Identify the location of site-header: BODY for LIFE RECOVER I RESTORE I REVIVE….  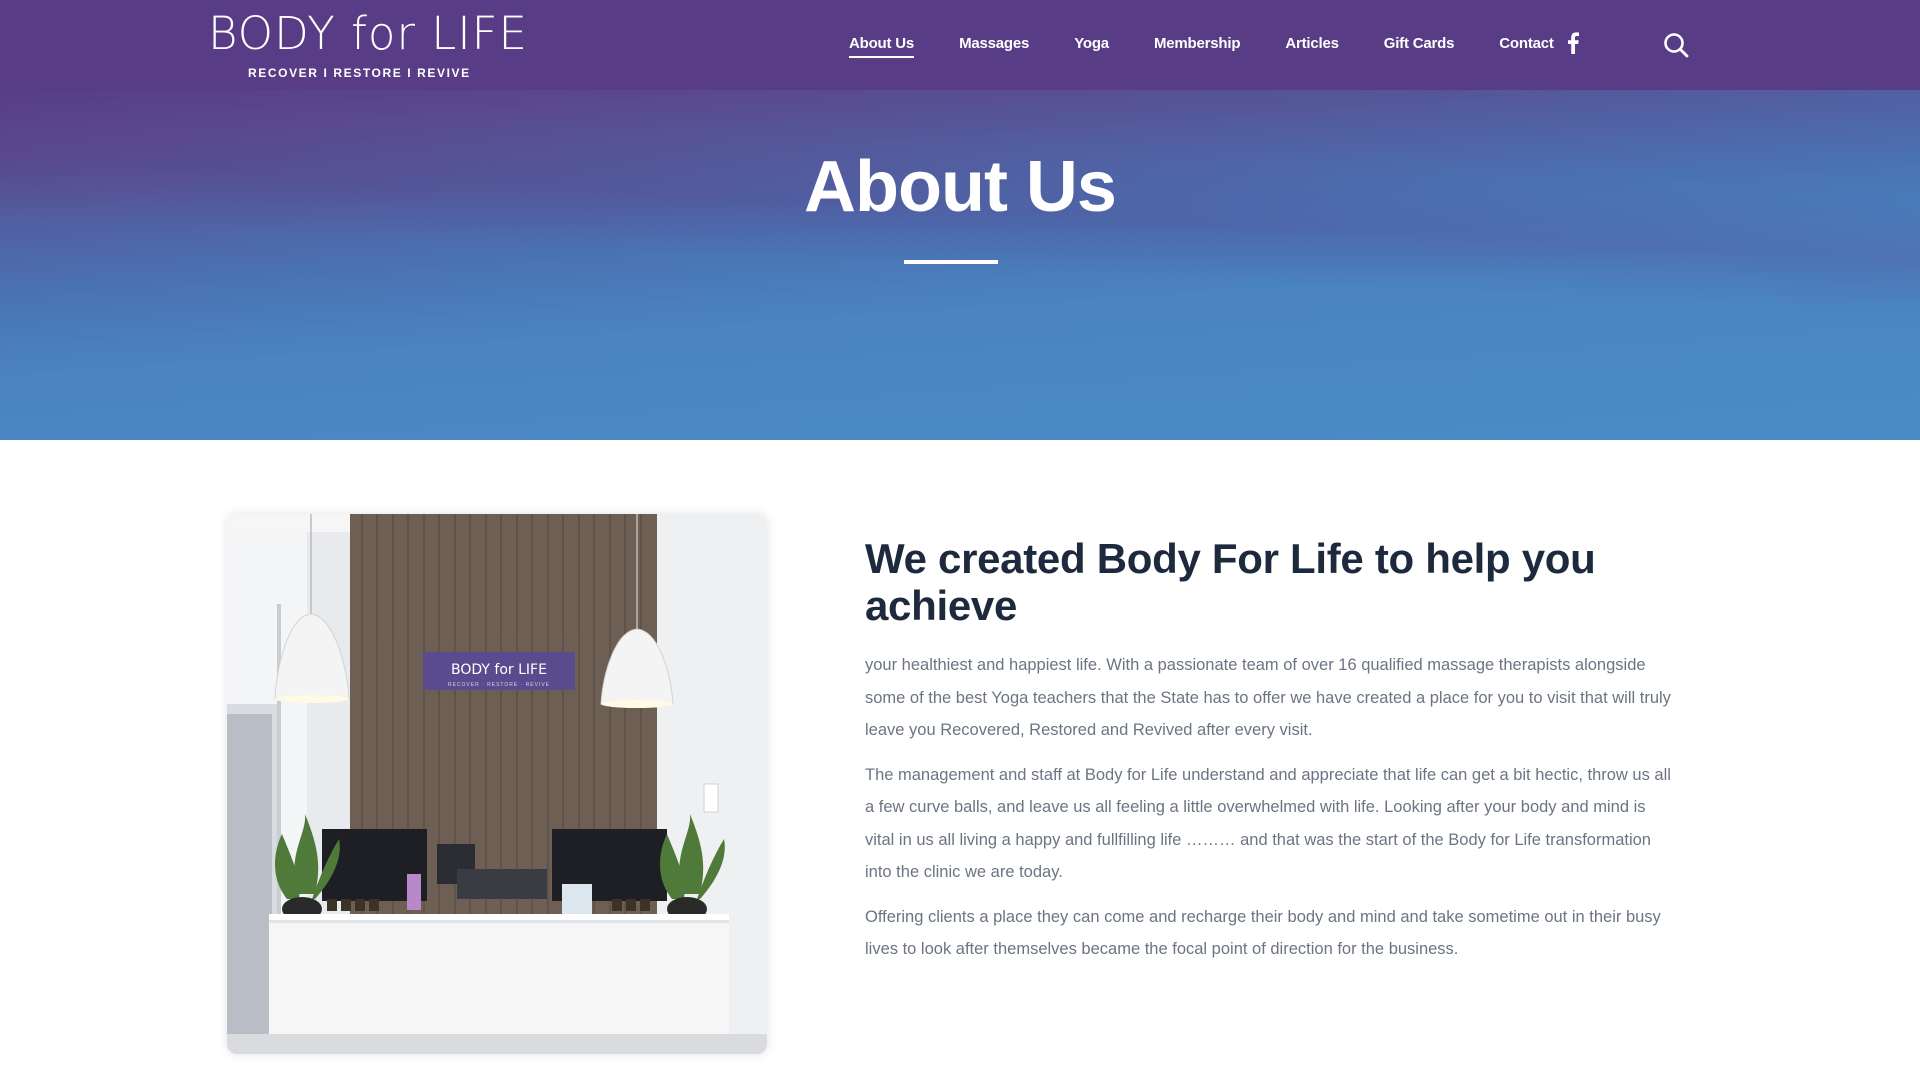
(960, 45).